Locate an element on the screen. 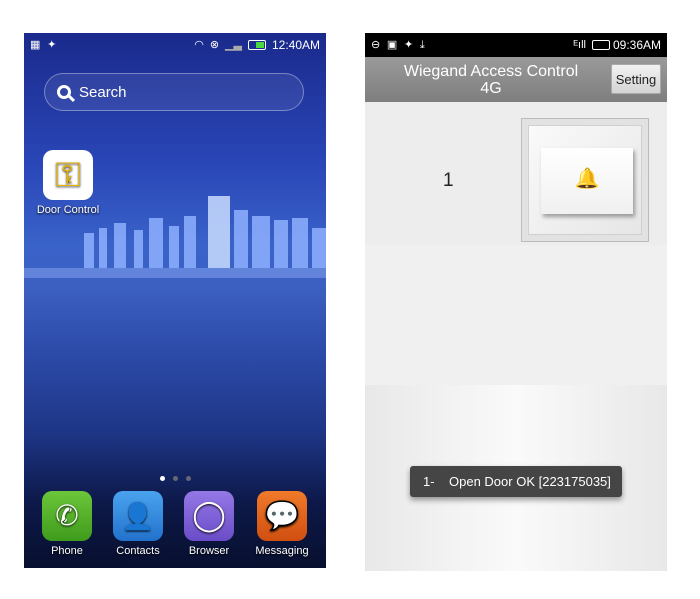  app-header: Wiegand Access Control 4G Setting is located at coordinates (516, 79).